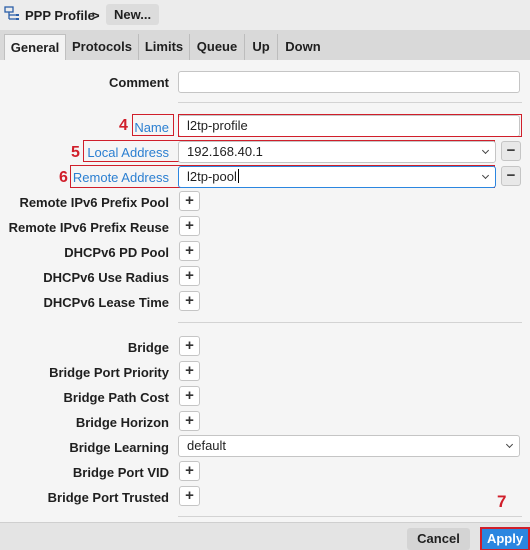  I want to click on remote-ipv6-prefix-pool-add-button: +, so click(189, 201).